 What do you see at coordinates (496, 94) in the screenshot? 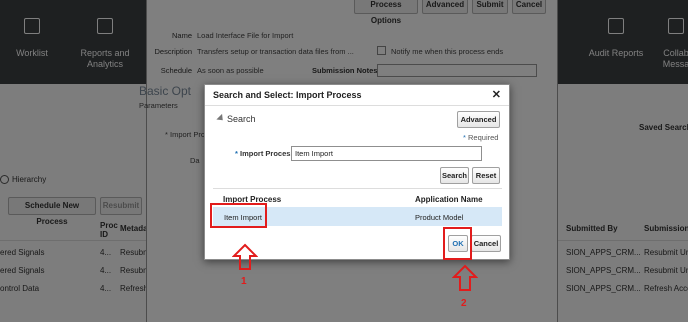
I see `close-icon: ✕` at bounding box center [496, 94].